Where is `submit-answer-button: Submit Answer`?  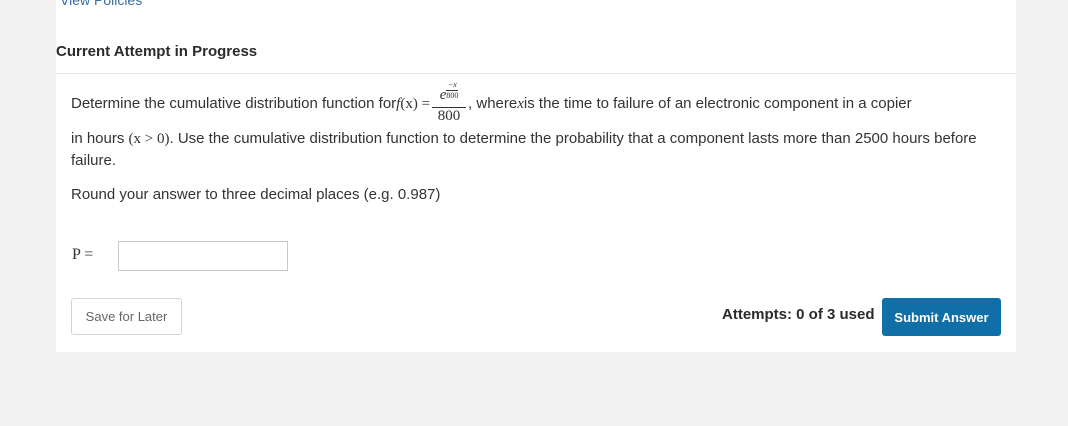 submit-answer-button: Submit Answer is located at coordinates (941, 317).